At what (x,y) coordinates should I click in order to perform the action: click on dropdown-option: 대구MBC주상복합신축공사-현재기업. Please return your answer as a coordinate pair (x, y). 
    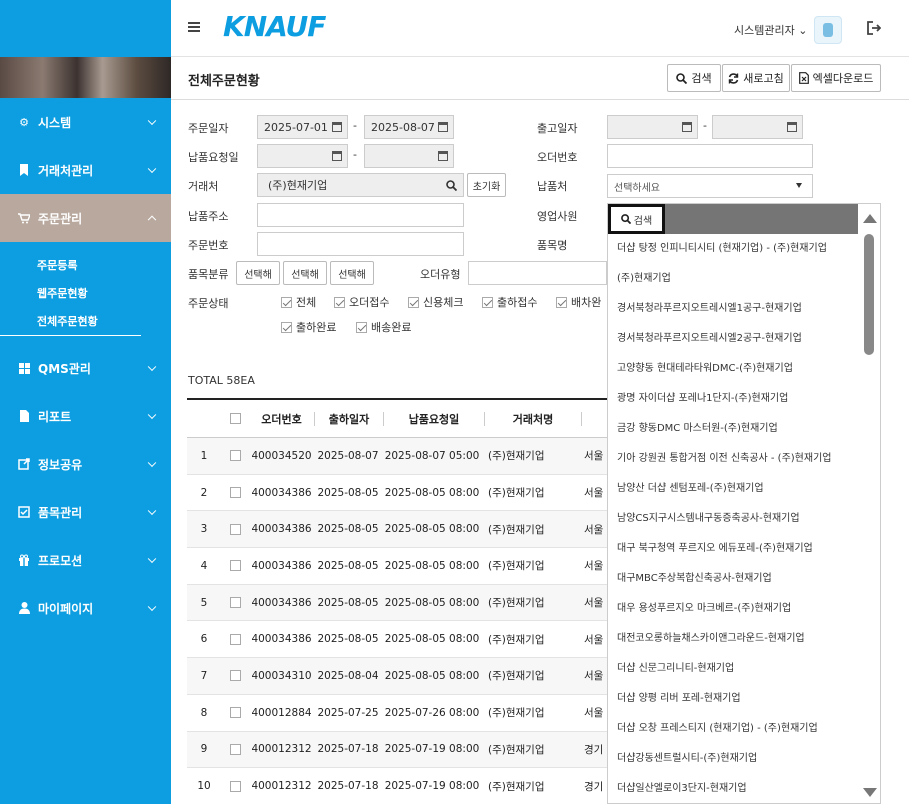
    Looking at the image, I should click on (733, 579).